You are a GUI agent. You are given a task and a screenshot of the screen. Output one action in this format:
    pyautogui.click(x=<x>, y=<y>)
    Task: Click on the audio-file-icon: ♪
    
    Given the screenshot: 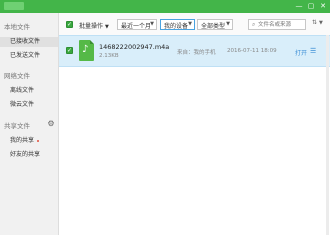 What is the action you would take?
    pyautogui.click(x=86, y=50)
    